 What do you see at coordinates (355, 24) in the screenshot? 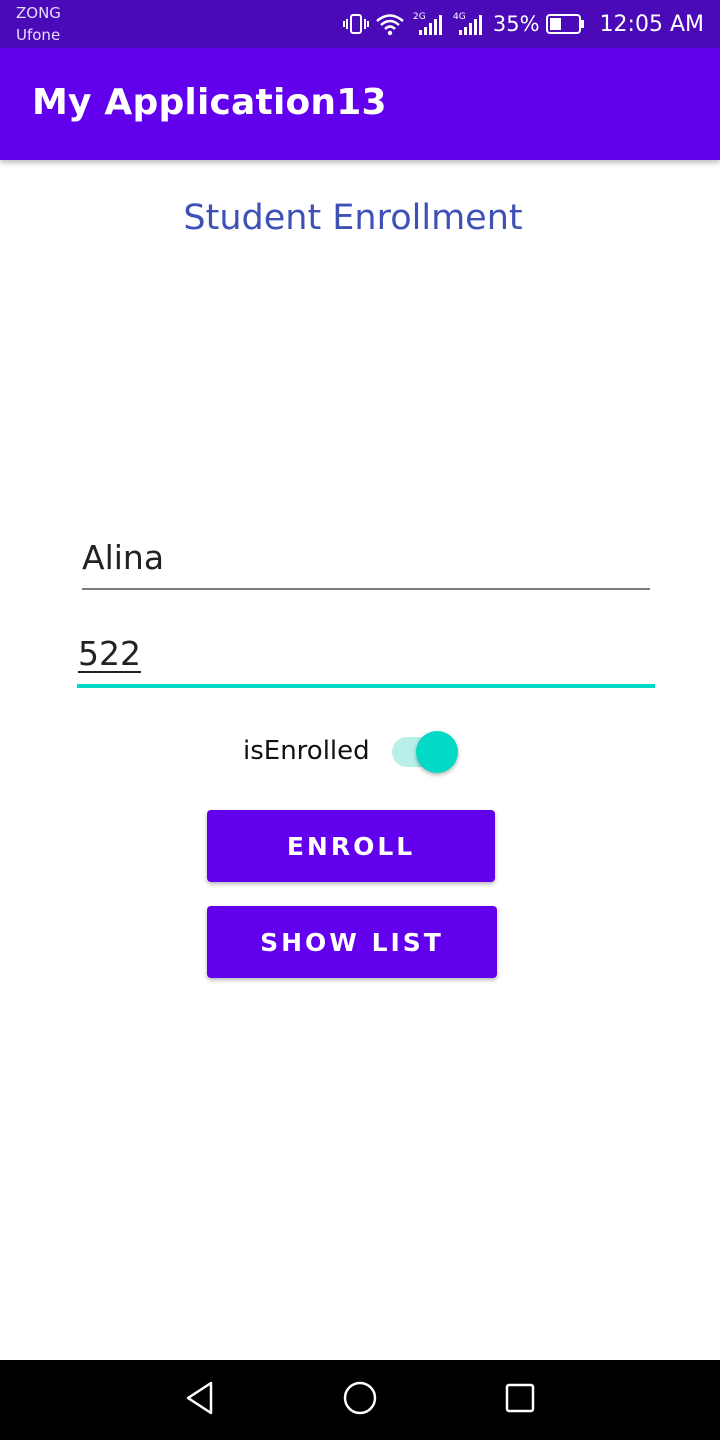
I see `vibrate-icon` at bounding box center [355, 24].